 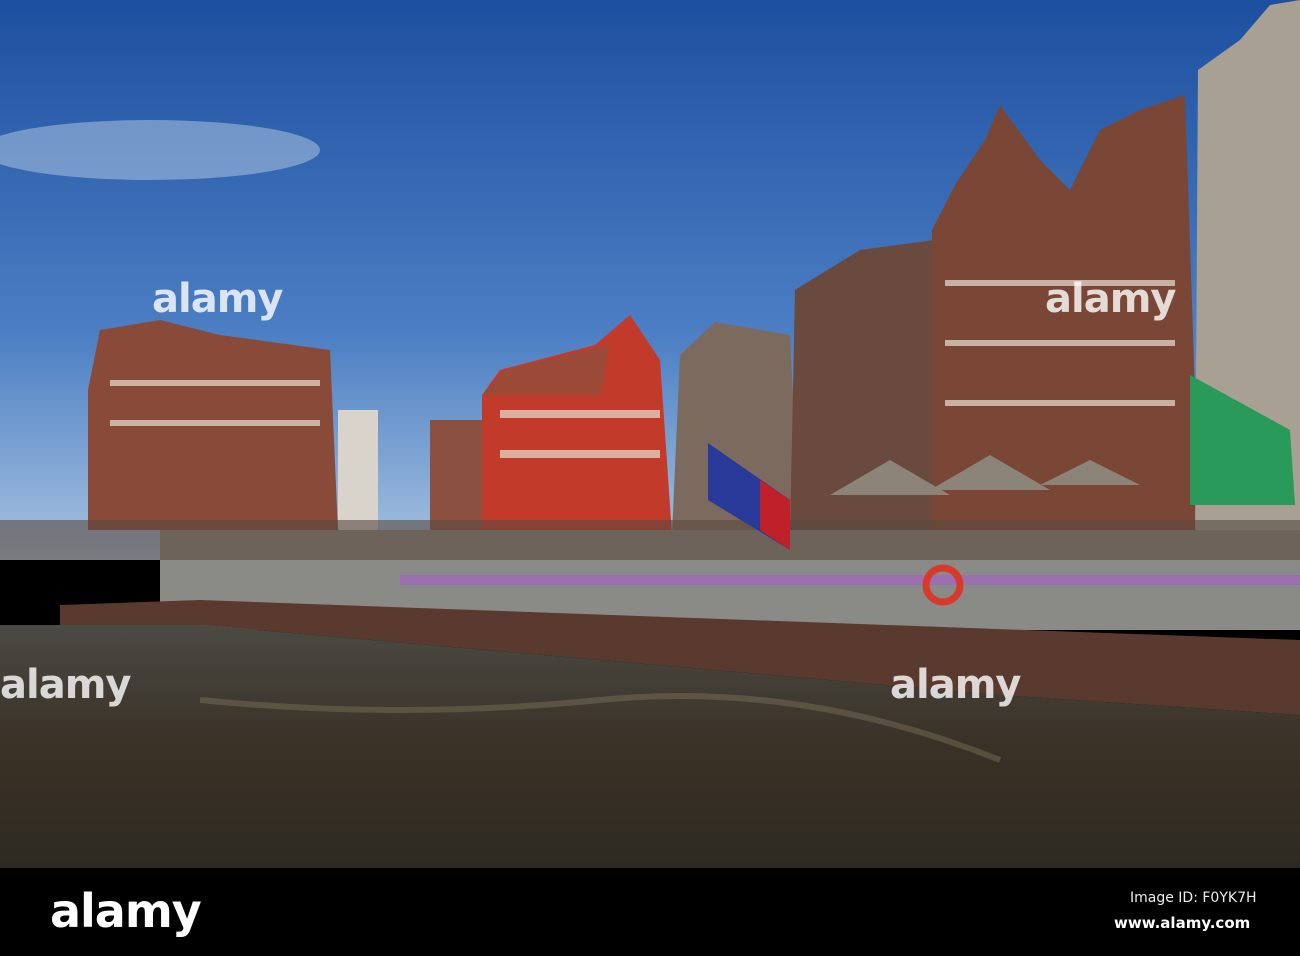 What do you see at coordinates (650, 540) in the screenshot?
I see `crowd` at bounding box center [650, 540].